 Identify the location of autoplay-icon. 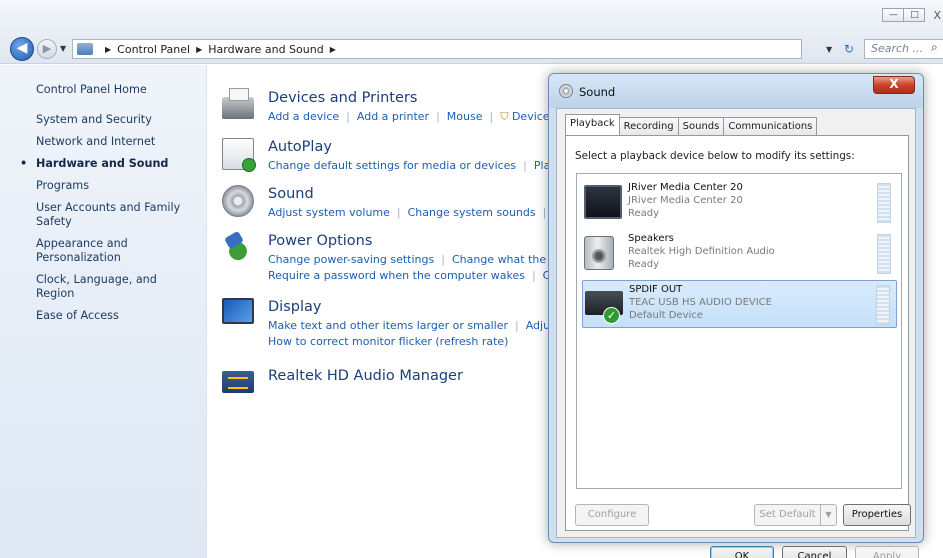
(239, 155).